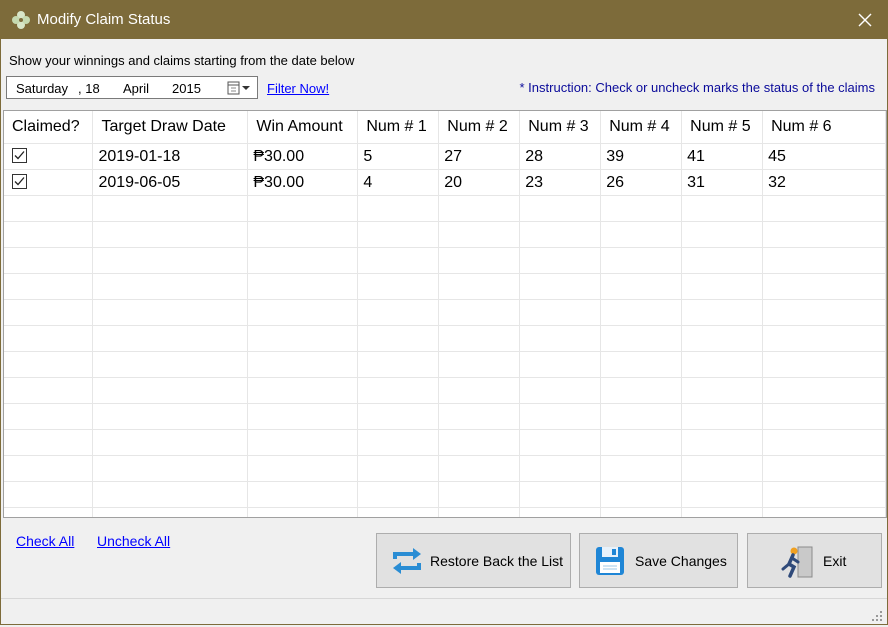 Image resolution: width=888 pixels, height=627 pixels. I want to click on close-button, so click(865, 20).